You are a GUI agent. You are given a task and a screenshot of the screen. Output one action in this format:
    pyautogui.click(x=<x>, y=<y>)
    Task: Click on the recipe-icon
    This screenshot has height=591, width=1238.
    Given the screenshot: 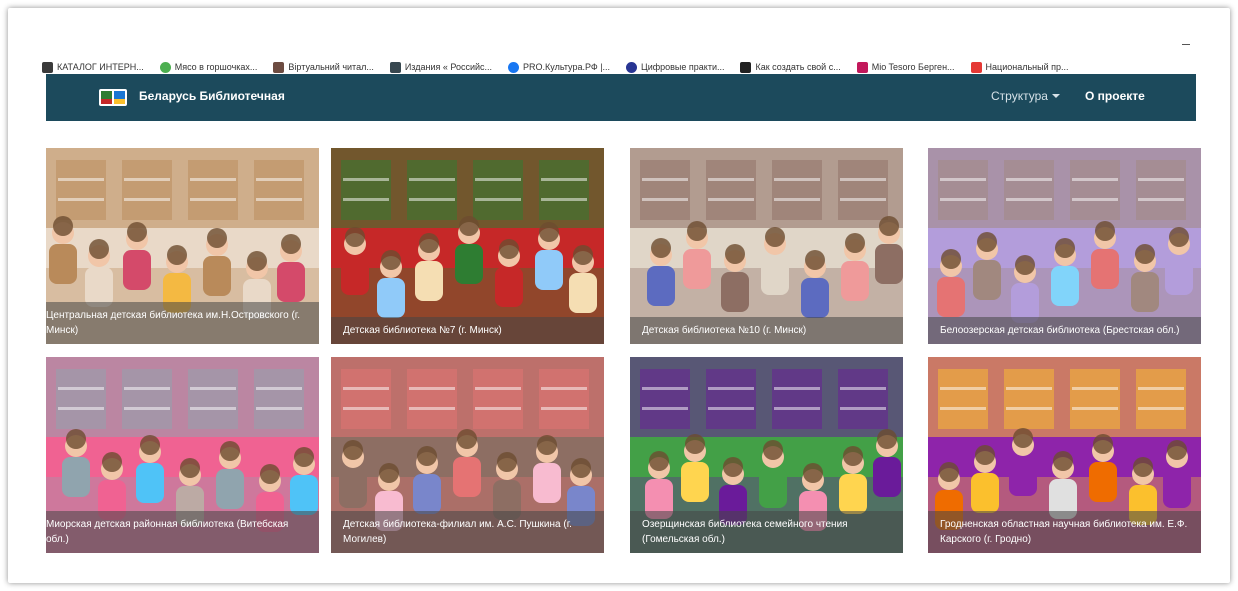 What is the action you would take?
    pyautogui.click(x=165, y=67)
    